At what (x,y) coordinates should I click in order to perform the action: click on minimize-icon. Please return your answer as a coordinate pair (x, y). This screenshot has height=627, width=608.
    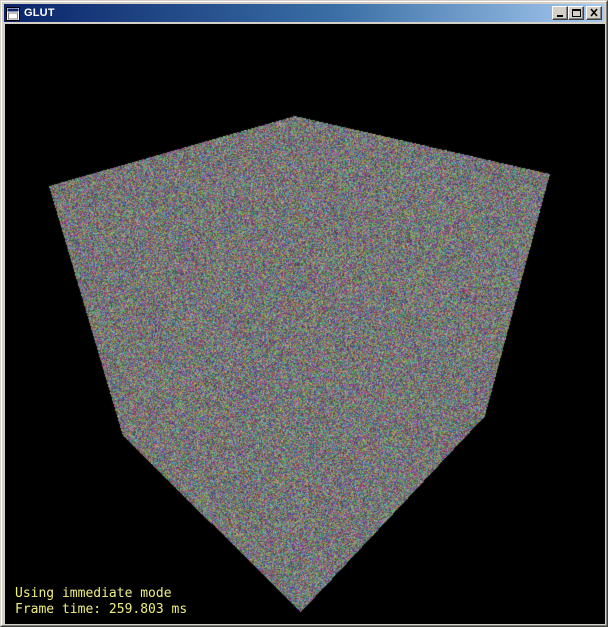
    Looking at the image, I should click on (560, 16).